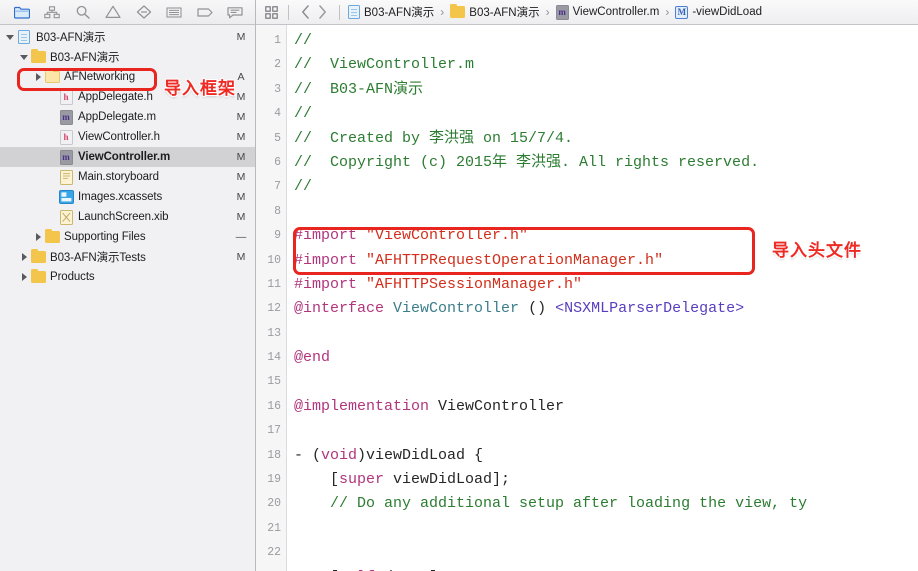 This screenshot has width=918, height=571. What do you see at coordinates (119, 137) in the screenshot?
I see `tree-row-label: ViewController.h` at bounding box center [119, 137].